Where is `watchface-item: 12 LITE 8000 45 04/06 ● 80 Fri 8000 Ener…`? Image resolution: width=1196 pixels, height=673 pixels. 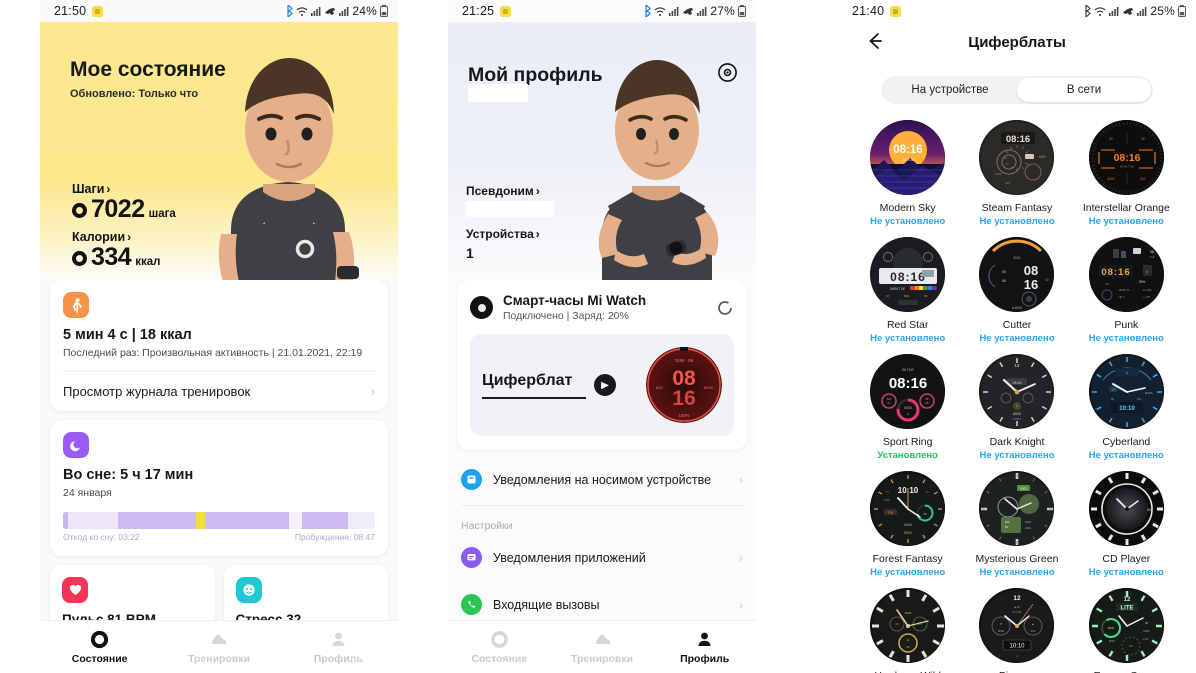
watchface-item: 12 LITE 8000 45 04/06 ● 80 Fri 8000 Ener… is located at coordinates (1126, 627).